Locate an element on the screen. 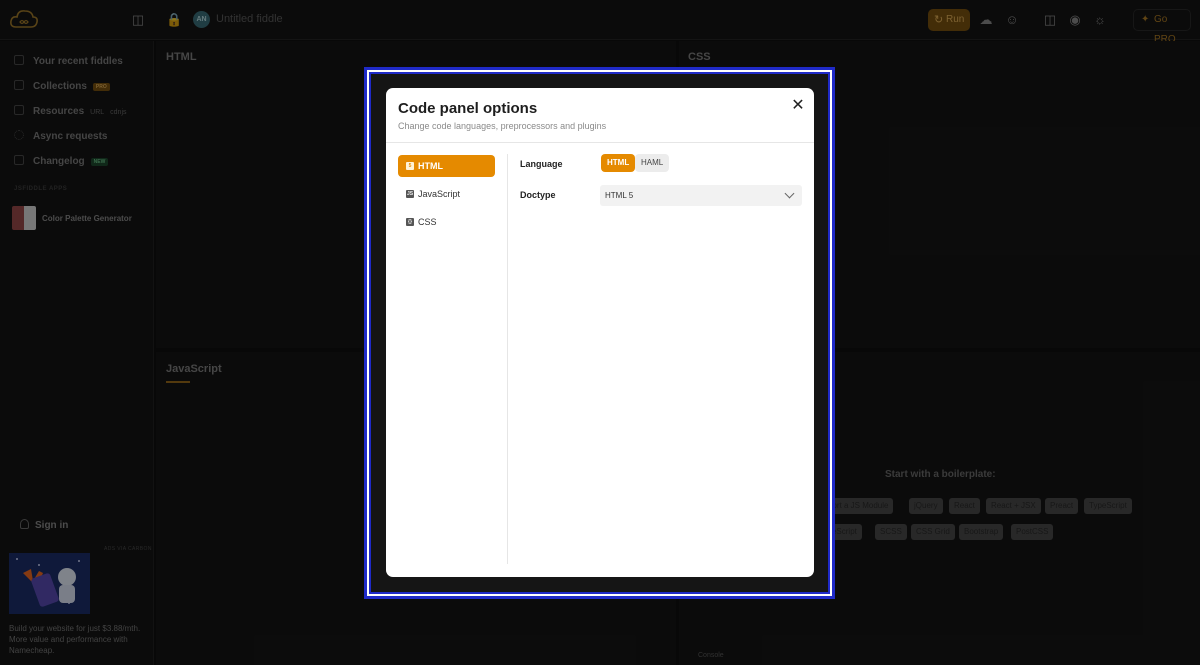  tab-label: HTML is located at coordinates (430, 166).